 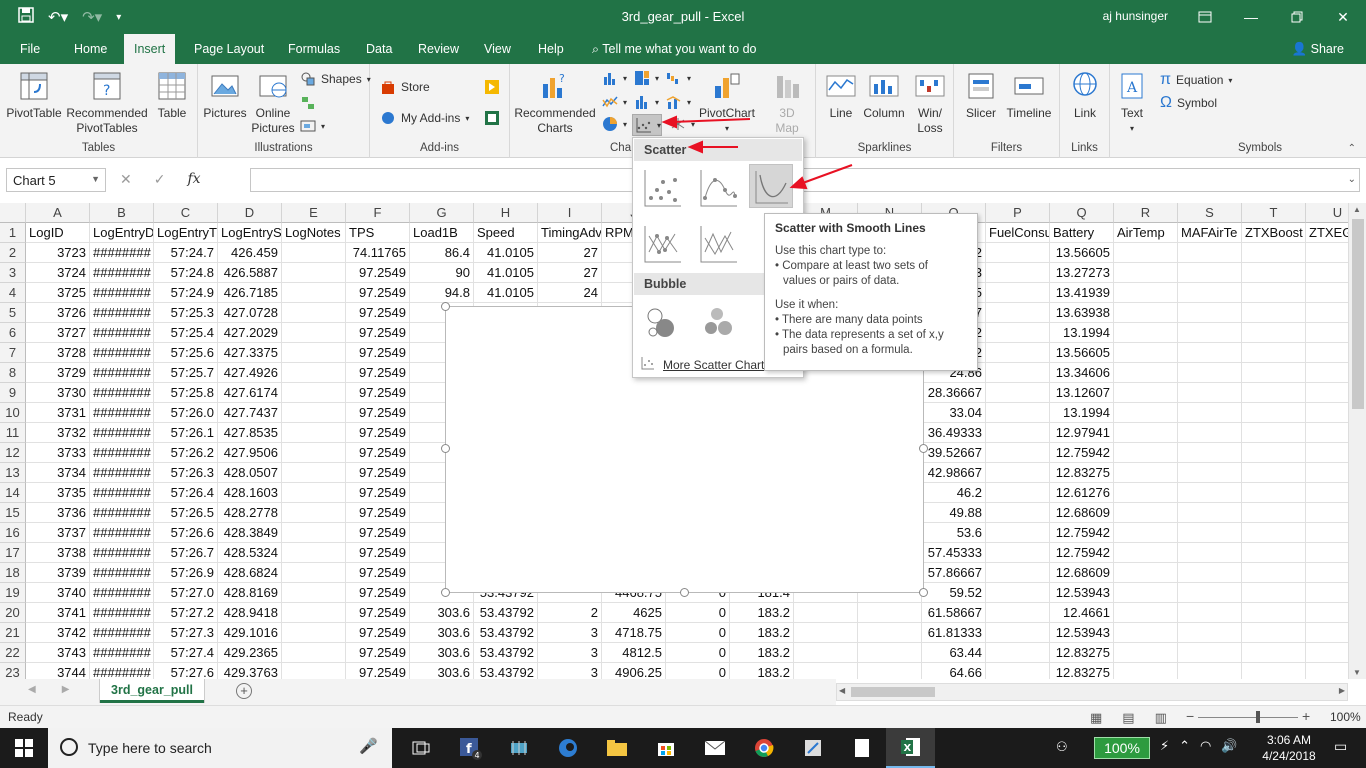 What do you see at coordinates (954, 613) in the screenshot?
I see `table-cell: 61.58667` at bounding box center [954, 613].